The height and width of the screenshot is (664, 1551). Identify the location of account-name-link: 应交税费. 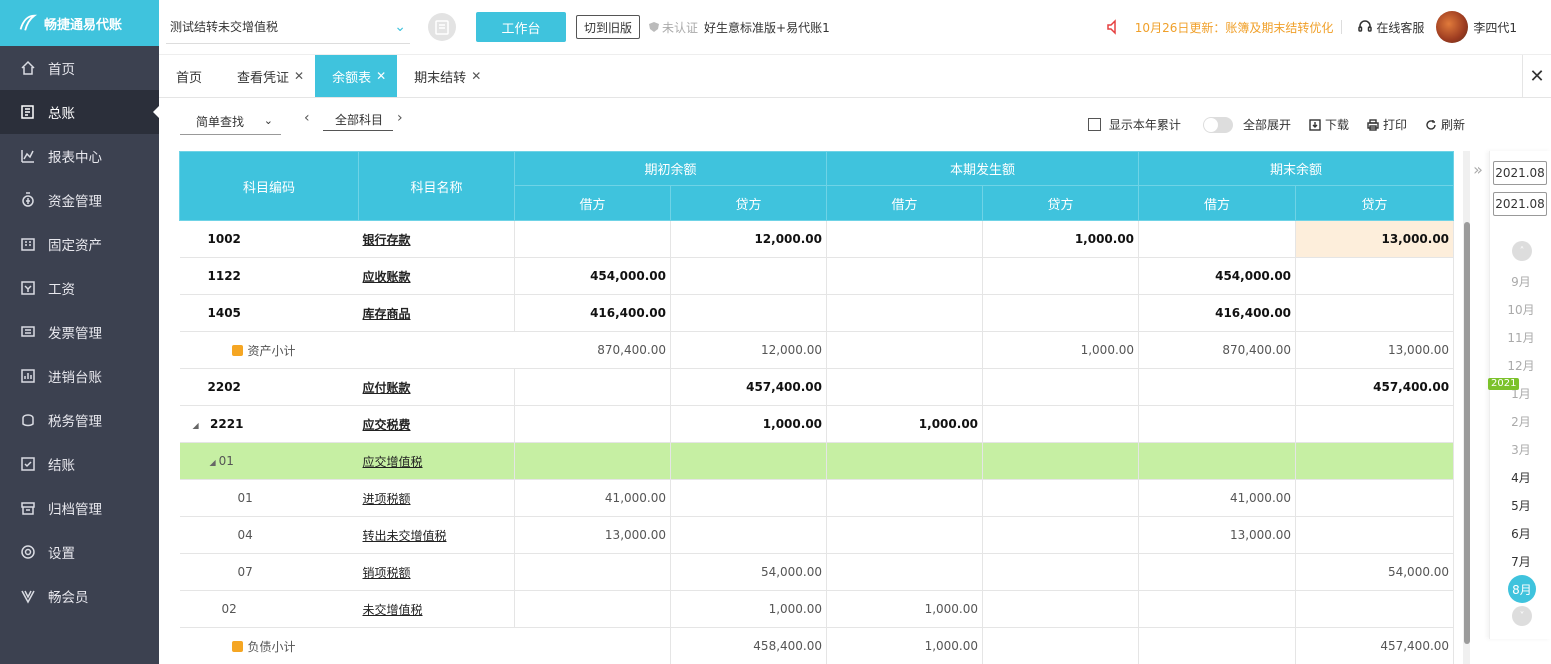
(387, 425).